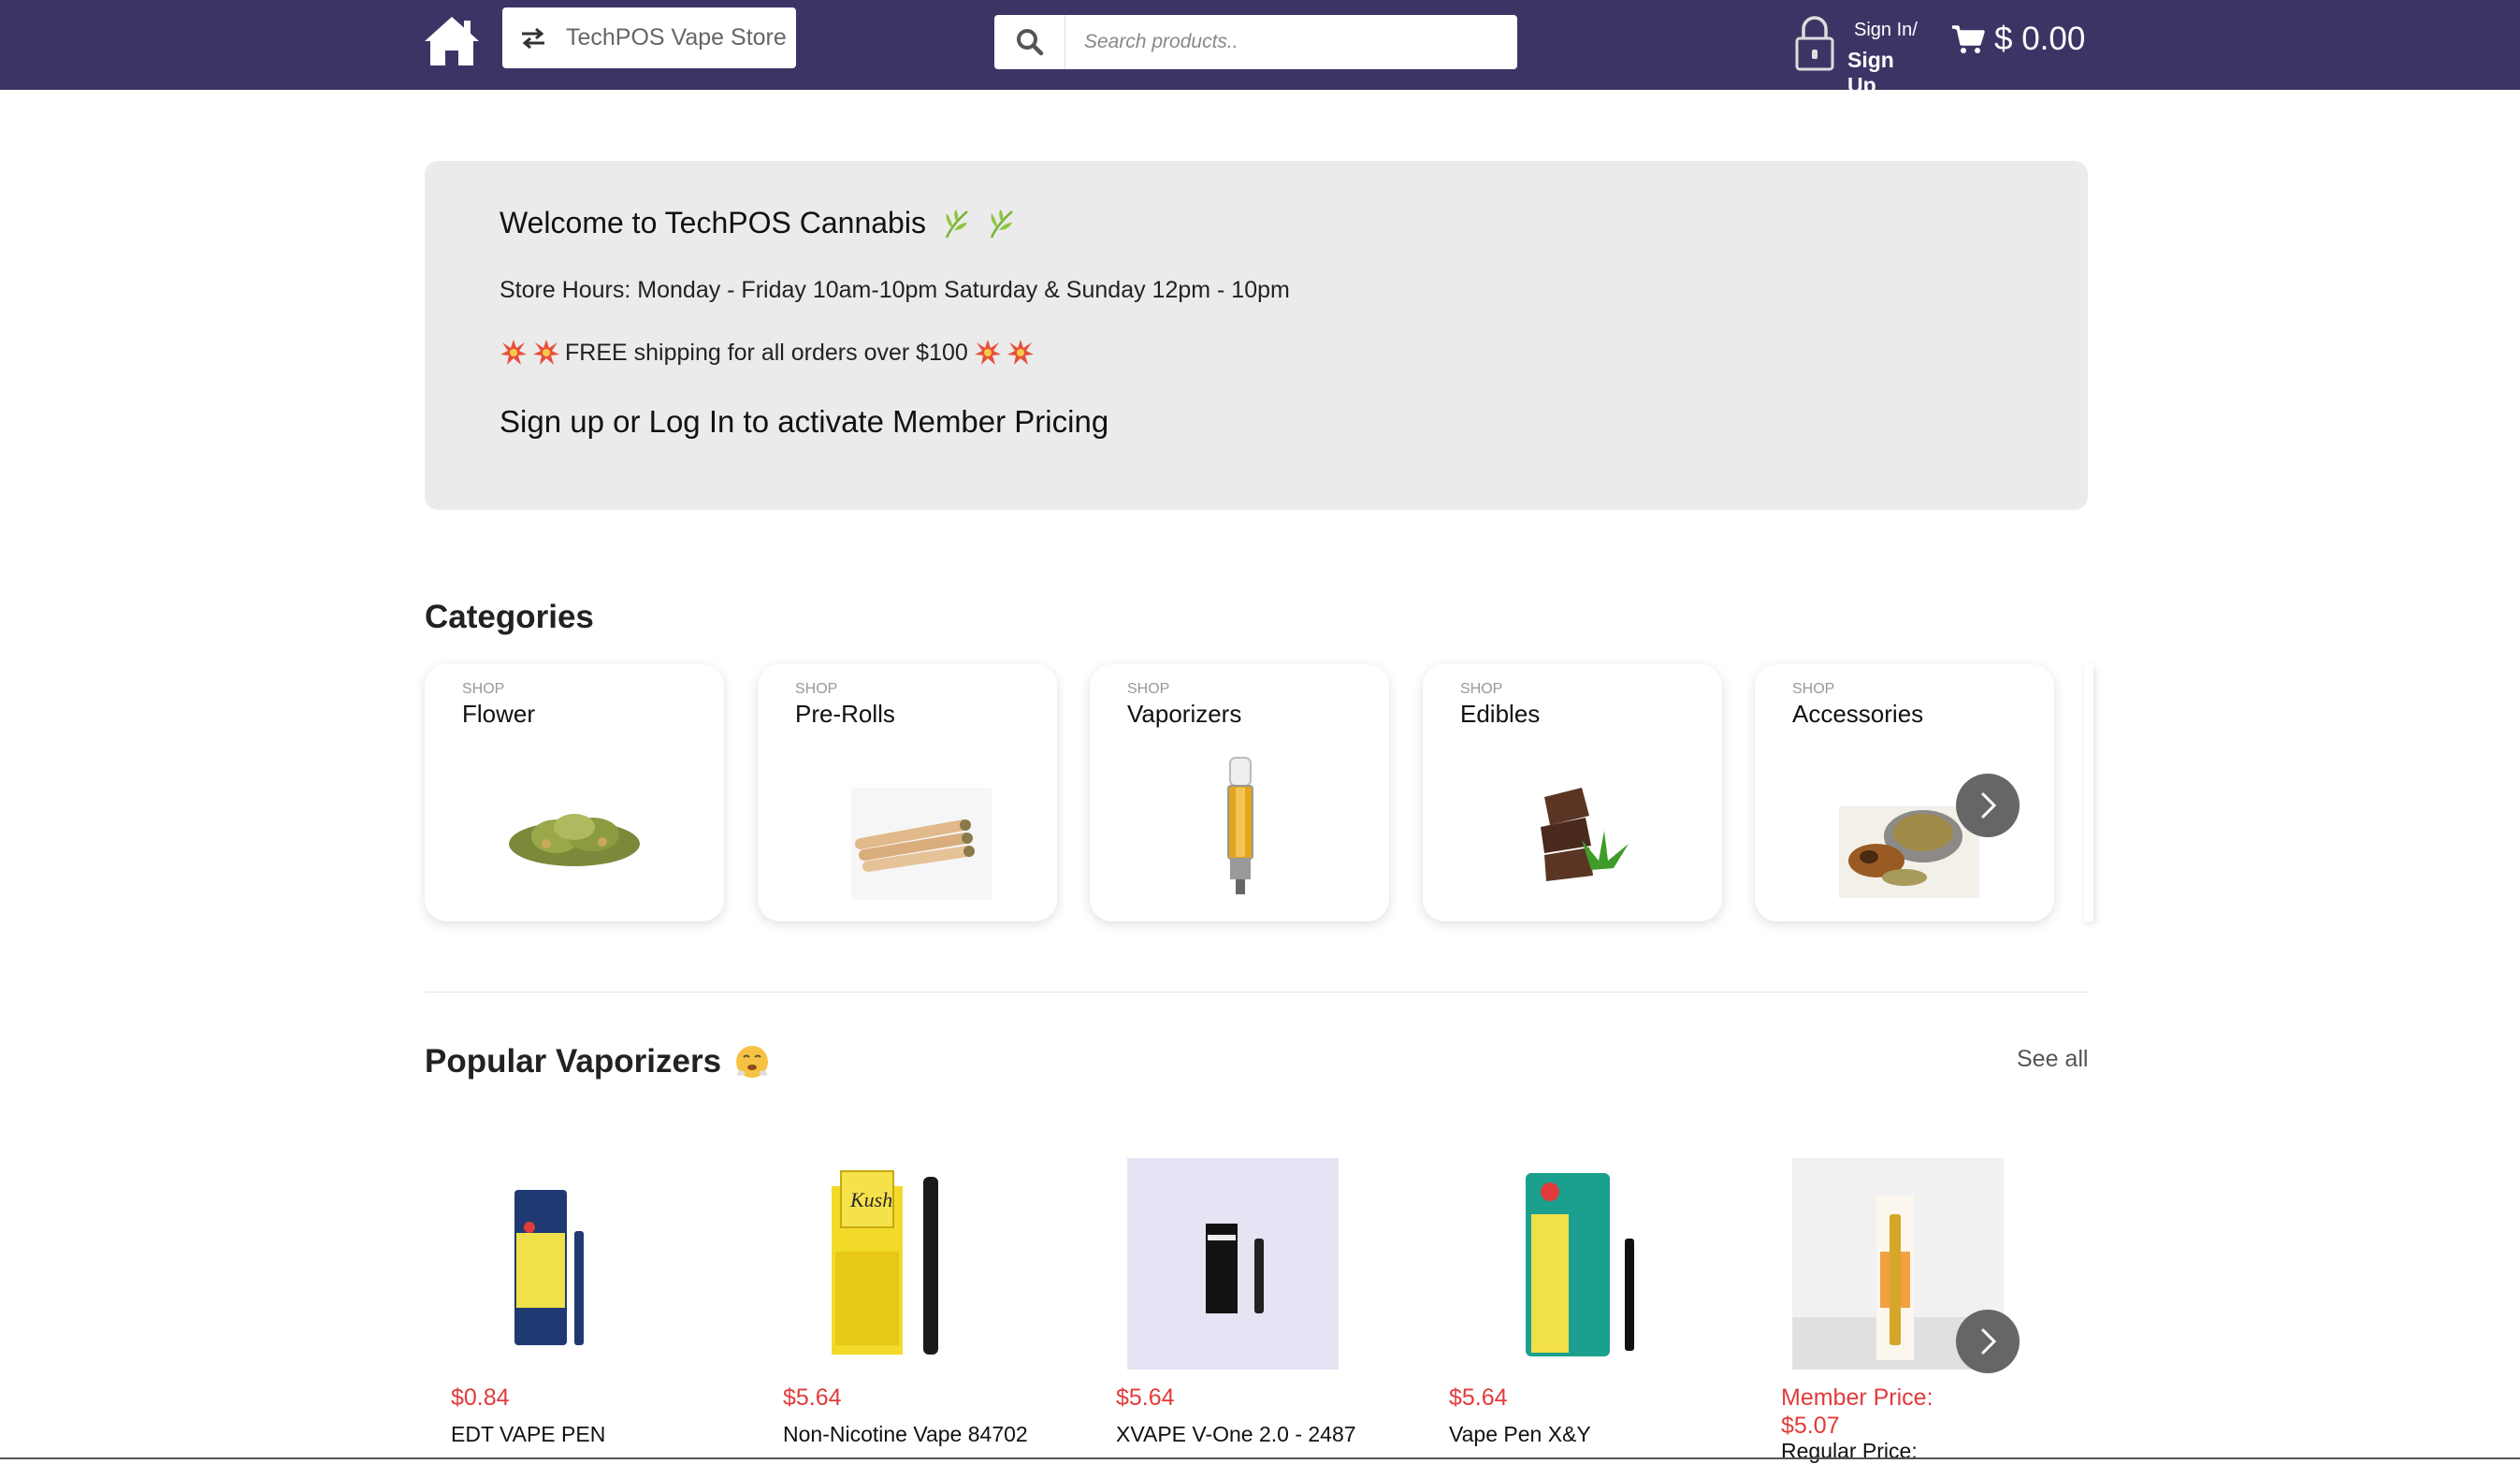 Image resolution: width=2520 pixels, height=1464 pixels. I want to click on sign-in-link: Sign In/, so click(1886, 31).